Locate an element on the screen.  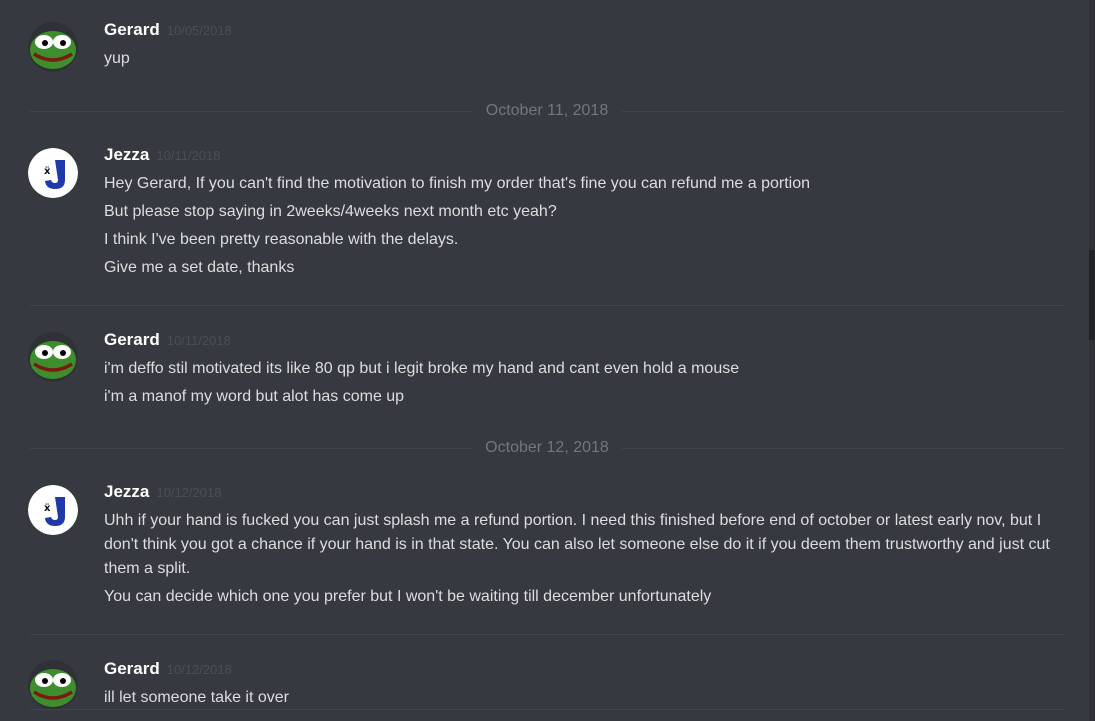
message-text: Give me a set date, thanks is located at coordinates (199, 267).